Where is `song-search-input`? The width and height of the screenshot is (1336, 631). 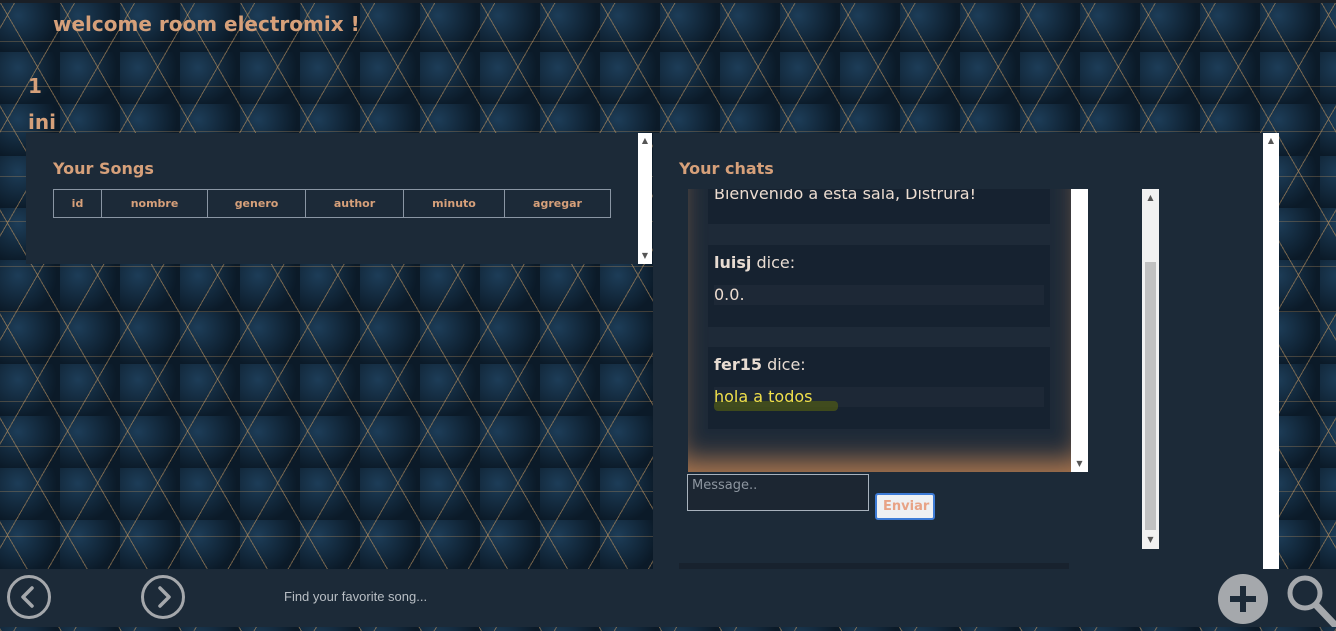
song-search-input is located at coordinates (534, 596).